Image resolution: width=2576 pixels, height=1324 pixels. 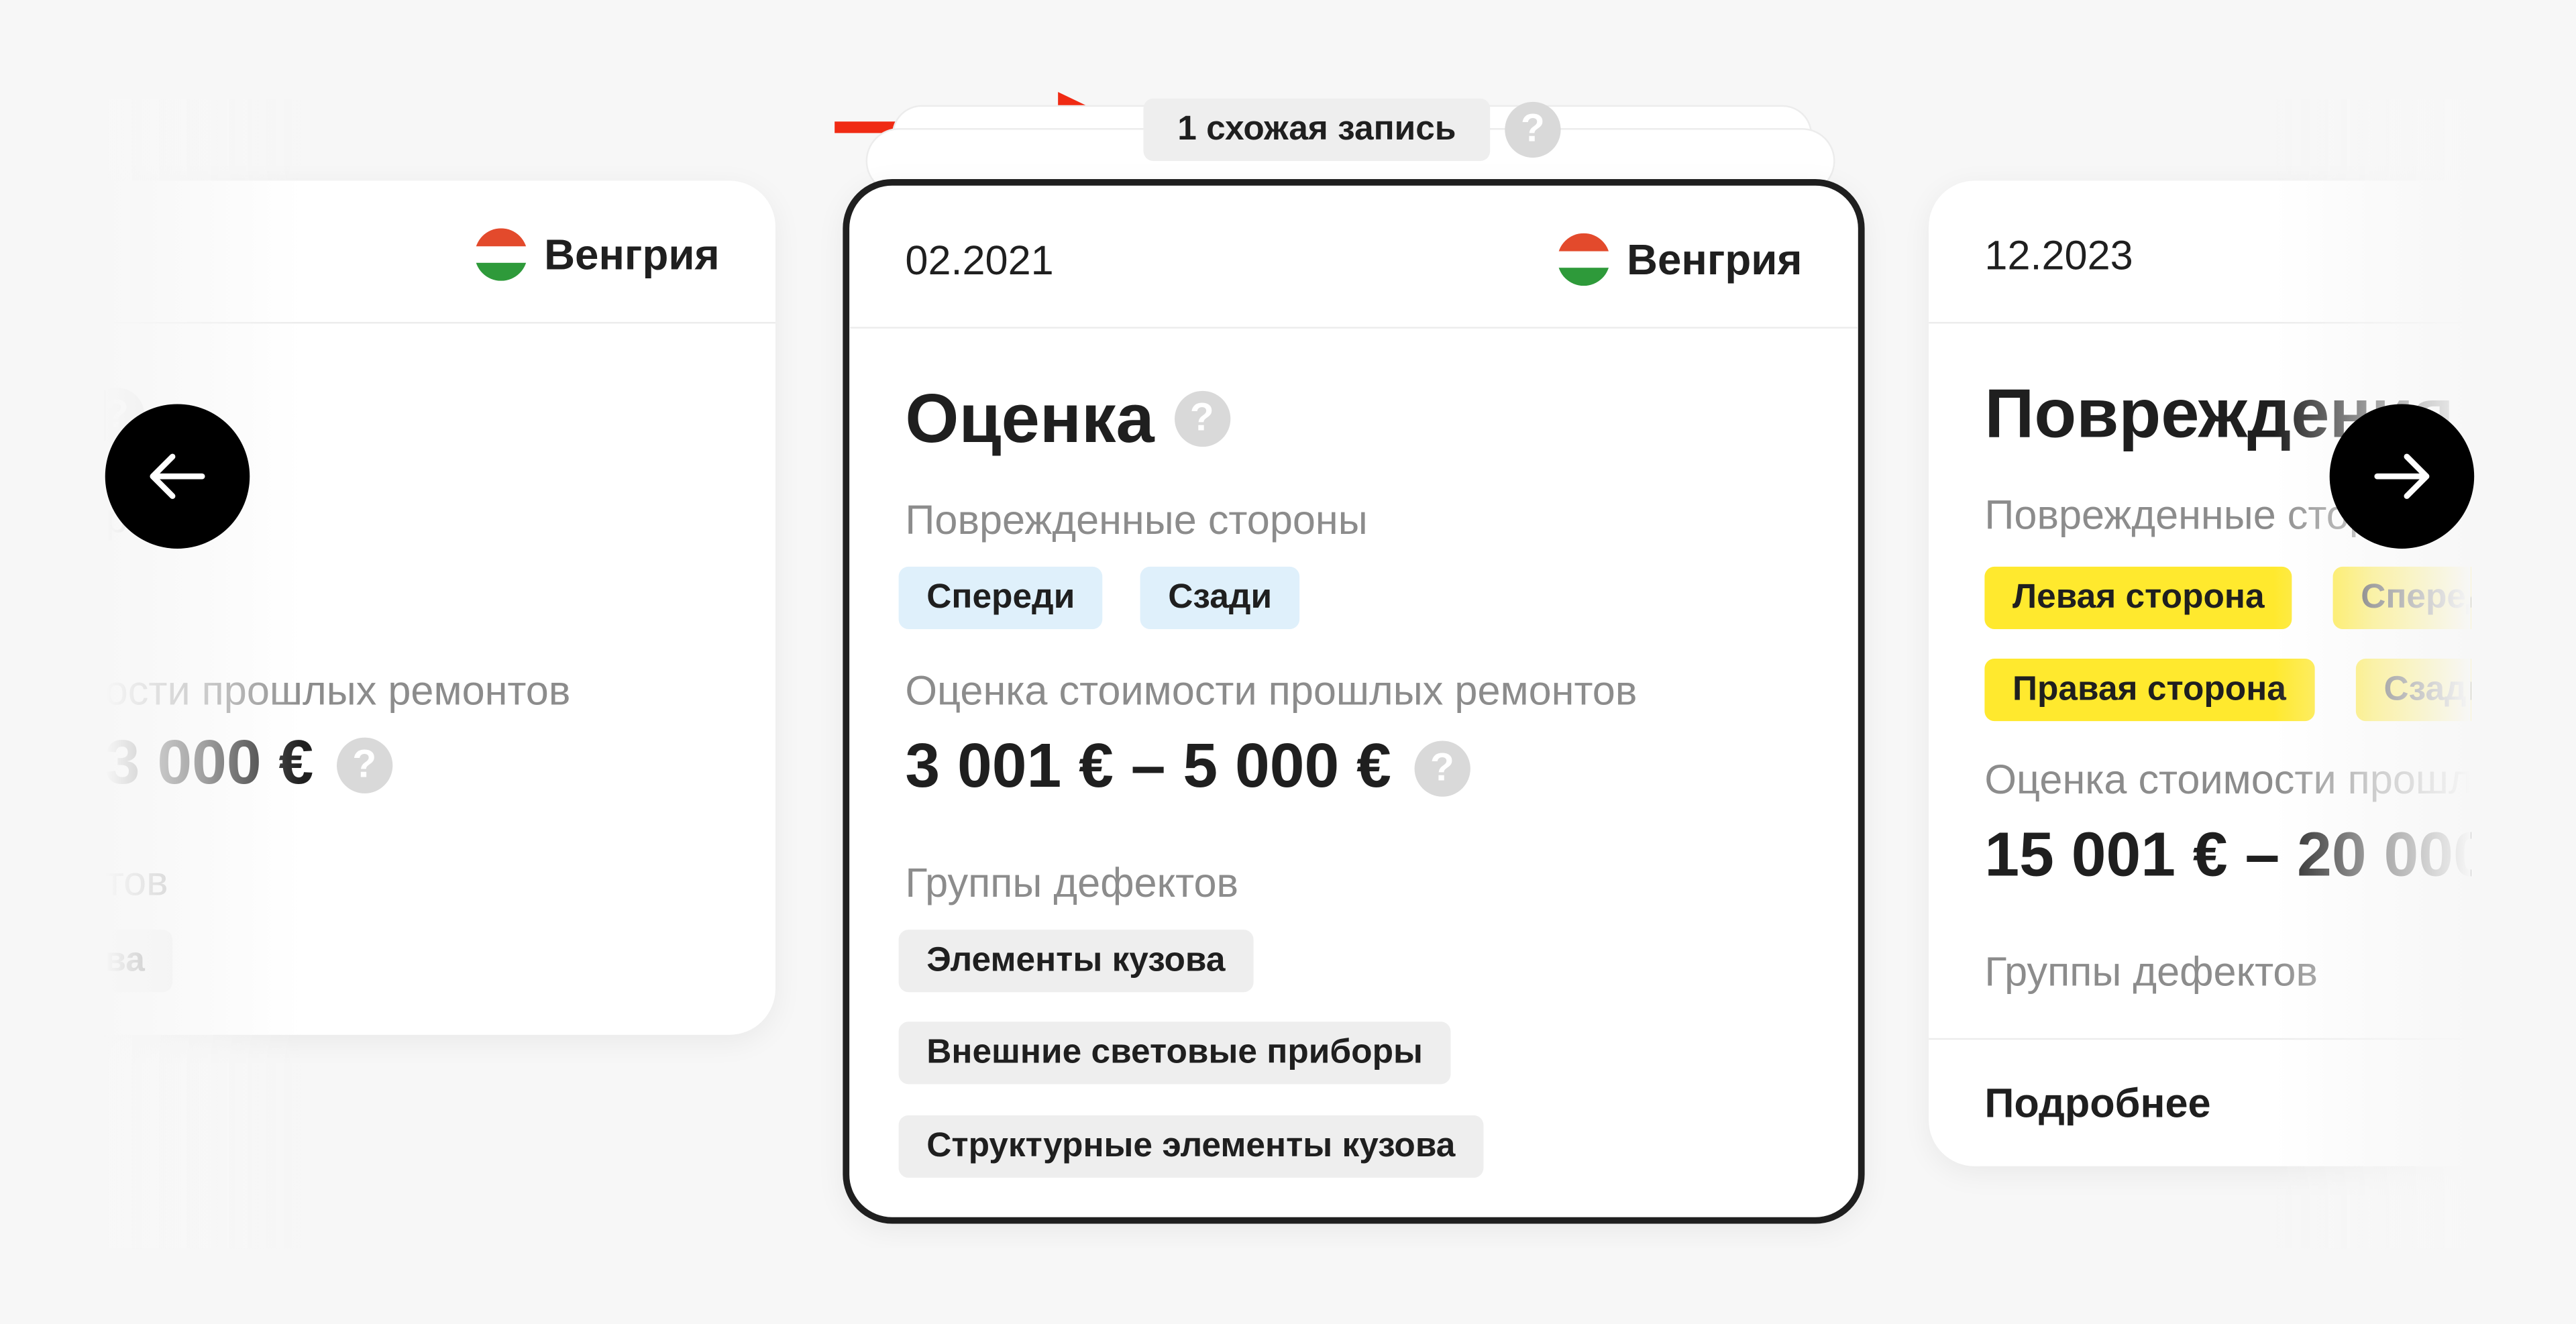 I want to click on repair-cost-label: ости прошлых ремонтов, so click(x=338, y=691).